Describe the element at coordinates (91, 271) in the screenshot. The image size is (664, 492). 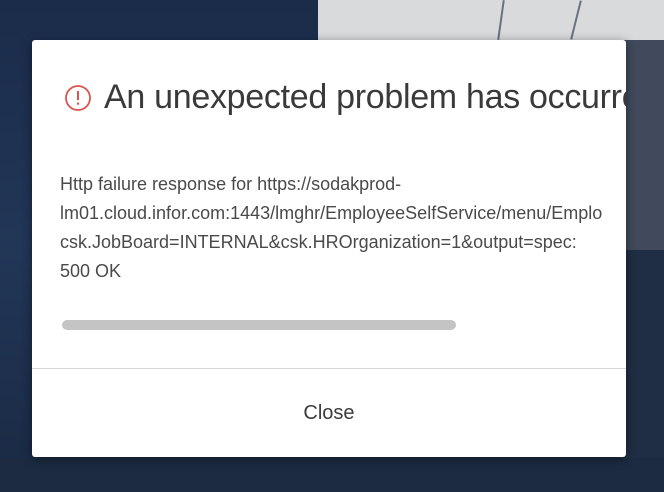
I see `message-line: 500 OK` at that location.